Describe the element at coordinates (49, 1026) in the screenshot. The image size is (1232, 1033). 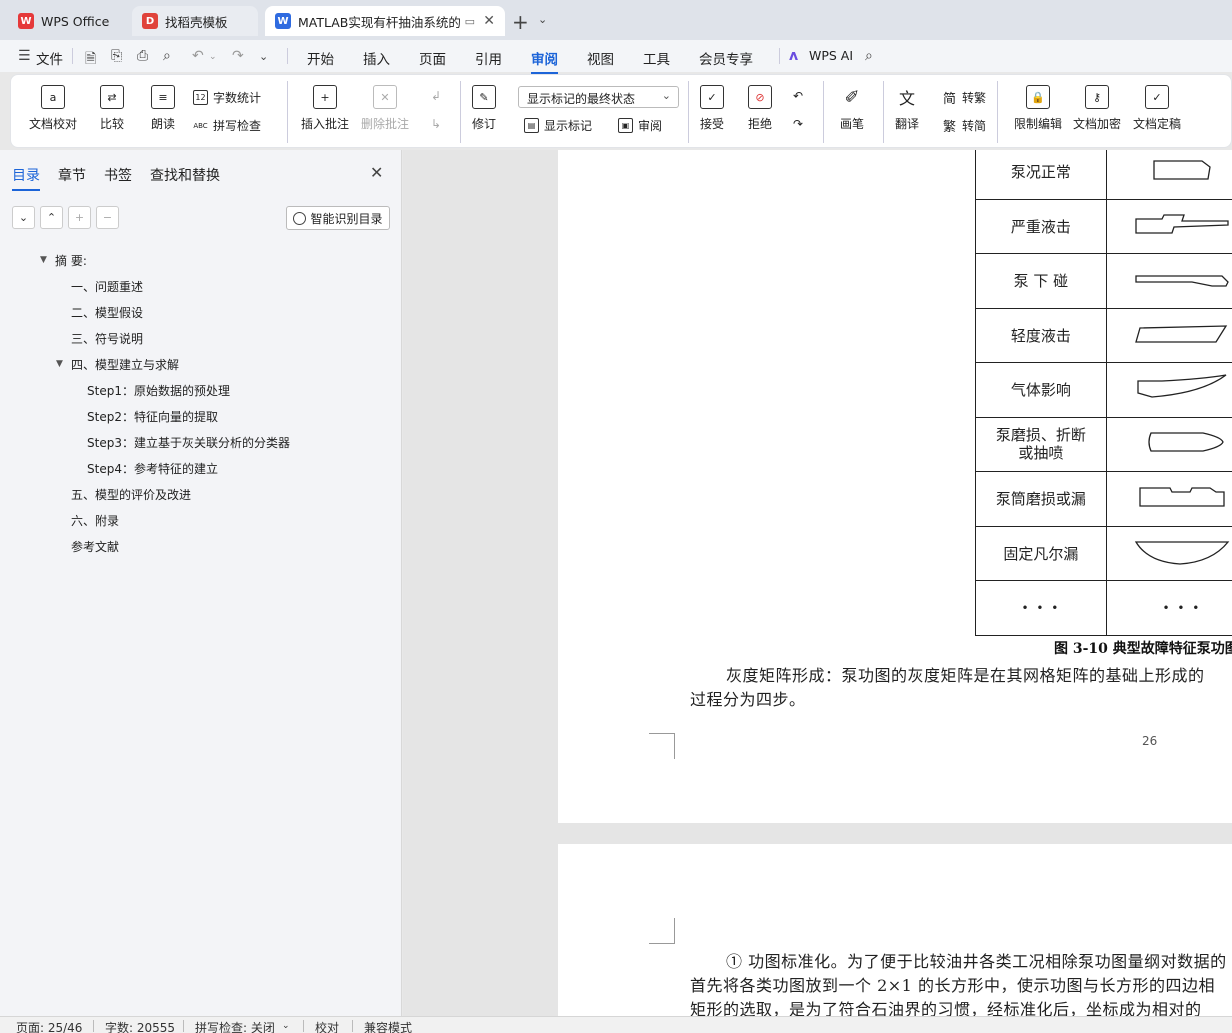
I see `page-indicator: 页面: 25/46` at that location.